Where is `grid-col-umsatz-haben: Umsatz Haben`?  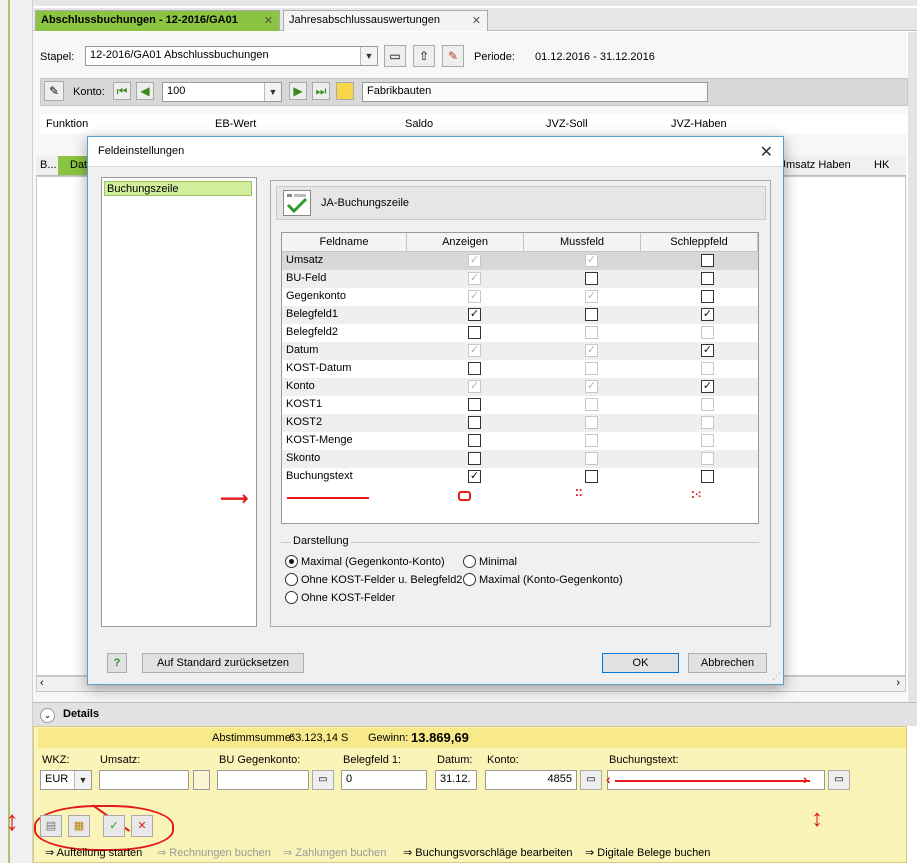
grid-col-umsatz-haben: Umsatz Haben is located at coordinates (814, 165).